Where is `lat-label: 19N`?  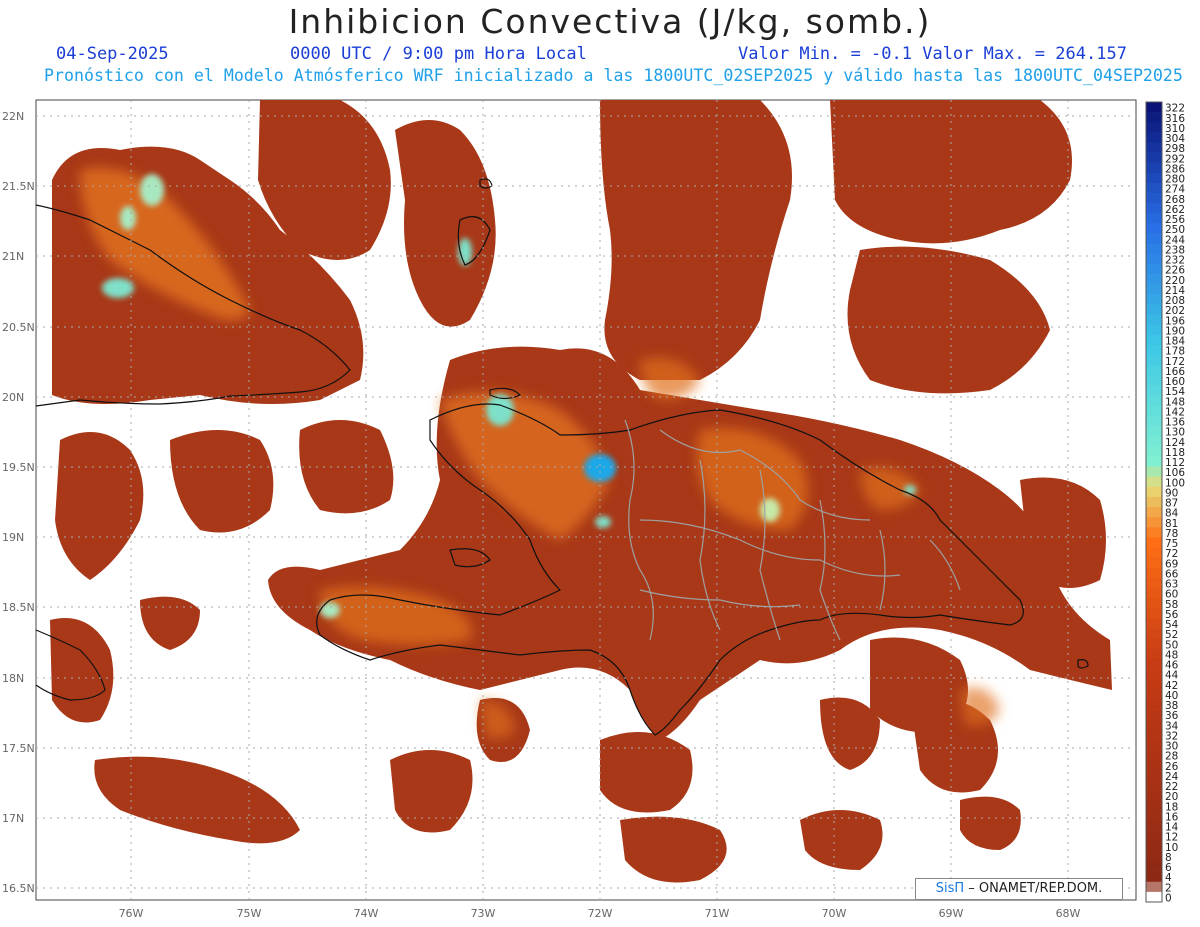 lat-label: 19N is located at coordinates (13, 537).